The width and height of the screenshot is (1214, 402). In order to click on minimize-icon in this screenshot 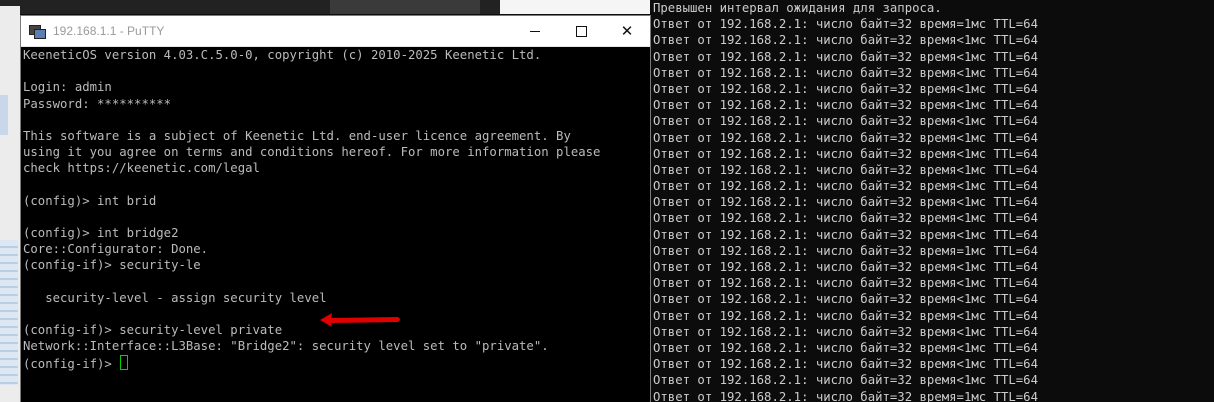, I will do `click(535, 31)`.